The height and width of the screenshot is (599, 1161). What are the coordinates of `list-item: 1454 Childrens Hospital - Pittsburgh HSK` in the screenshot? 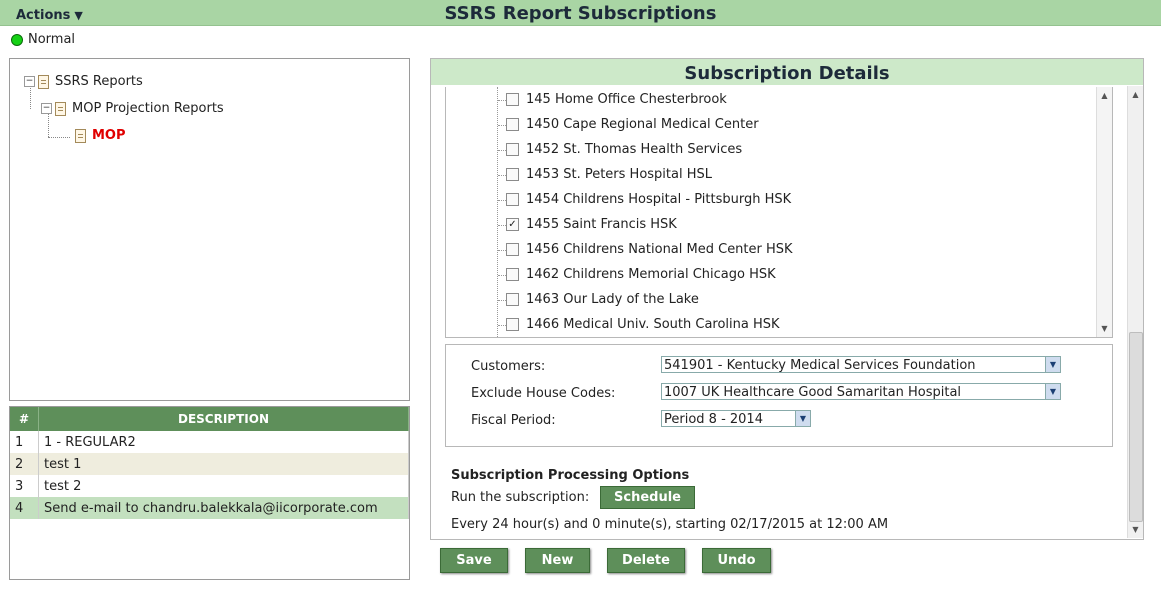 It's located at (648, 200).